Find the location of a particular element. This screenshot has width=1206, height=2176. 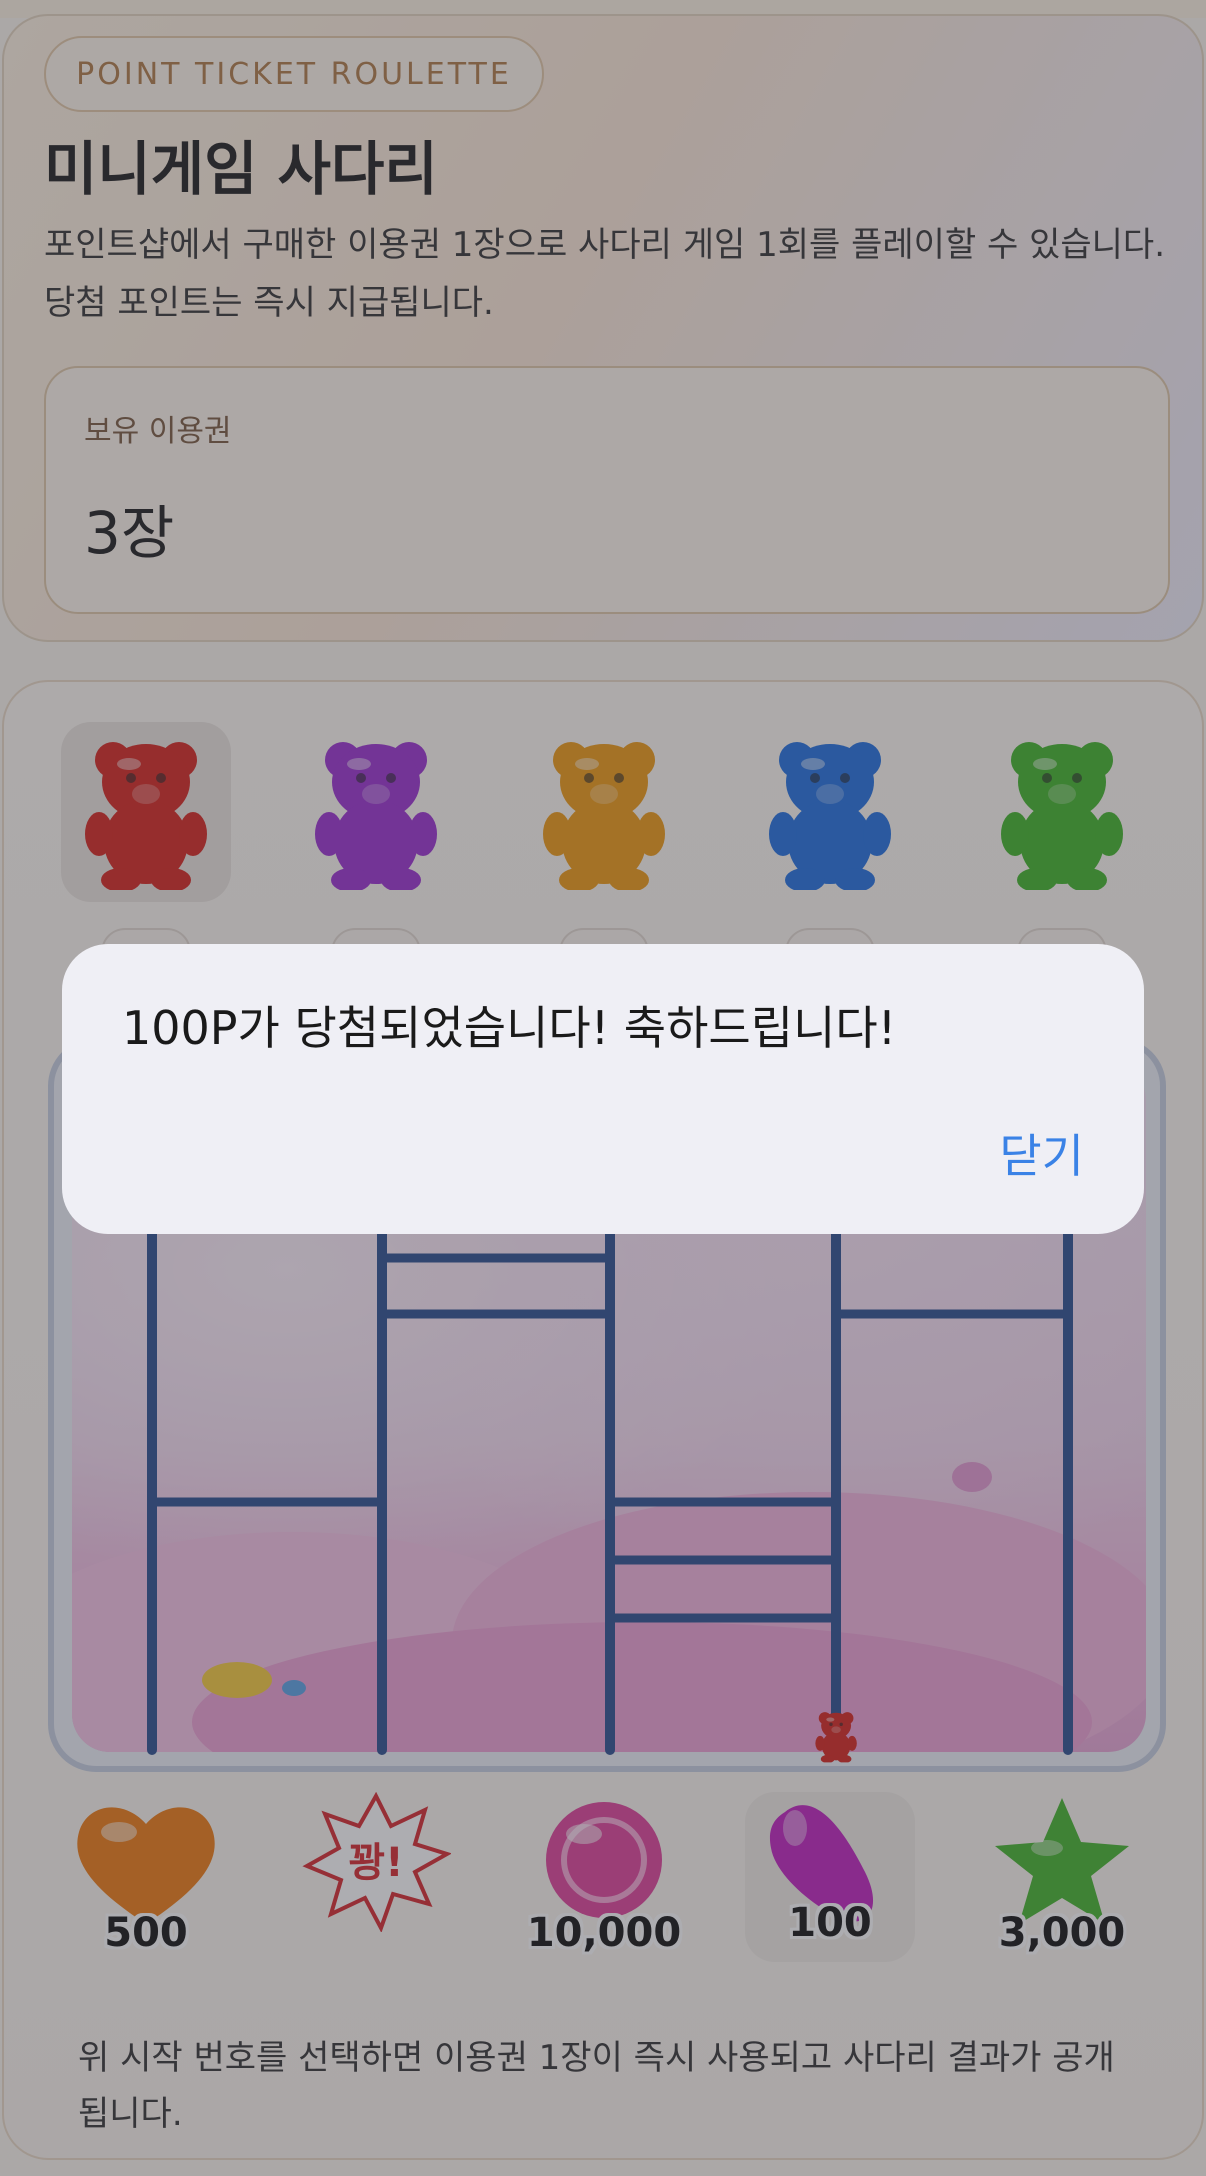

alert-message: 100P가 당첨되었습니다! 축하드립니다! is located at coordinates (509, 1028).